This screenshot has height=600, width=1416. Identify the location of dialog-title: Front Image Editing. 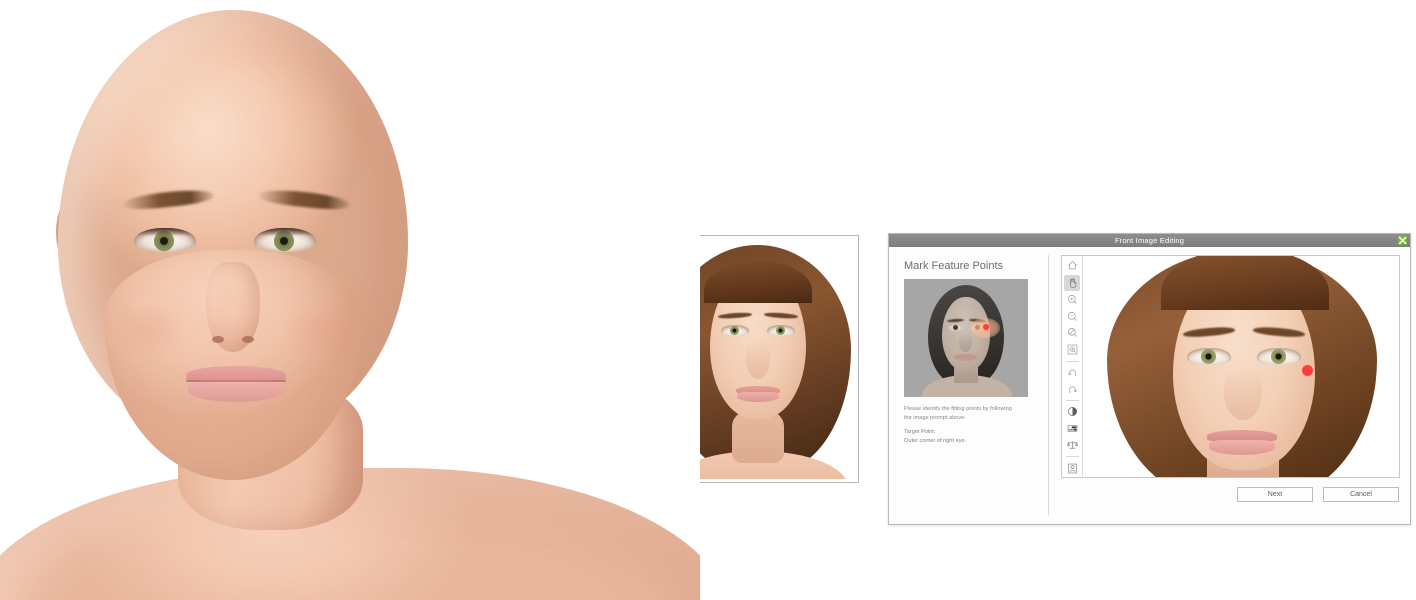
(1149, 240).